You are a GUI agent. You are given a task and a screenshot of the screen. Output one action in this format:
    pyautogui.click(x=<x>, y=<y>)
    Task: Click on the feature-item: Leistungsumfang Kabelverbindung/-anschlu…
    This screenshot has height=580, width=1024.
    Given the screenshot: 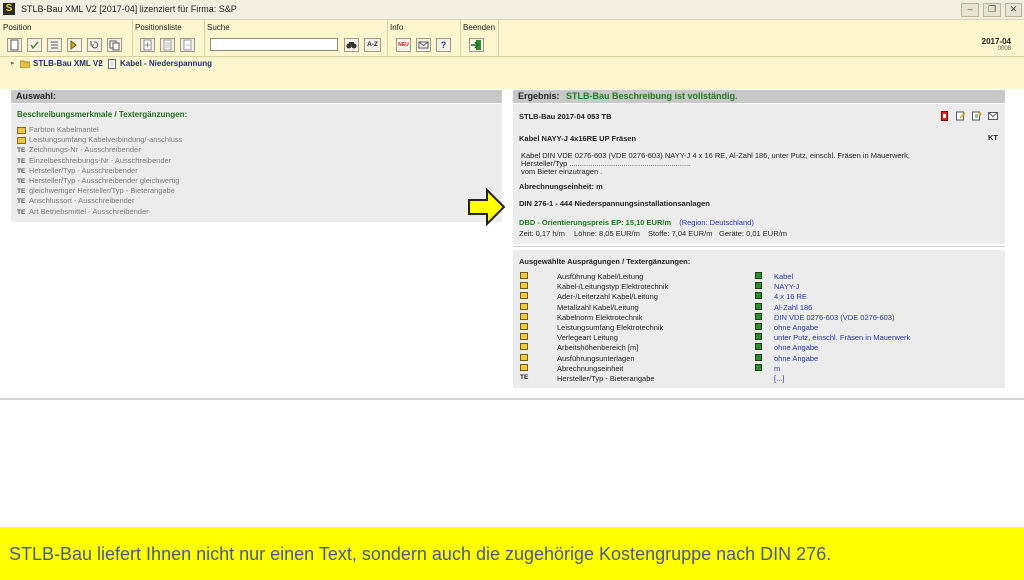 What is the action you would take?
    pyautogui.click(x=99, y=140)
    